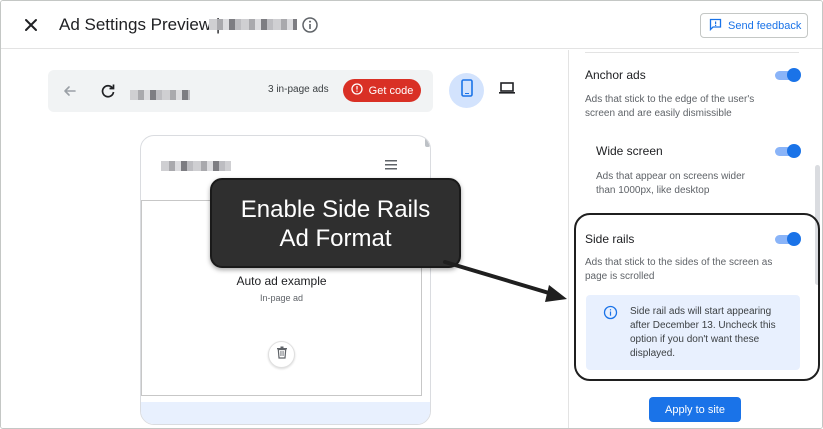 The height and width of the screenshot is (429, 823). Describe the element at coordinates (281, 298) in the screenshot. I see `ad-subtitle: In-page ad` at that location.